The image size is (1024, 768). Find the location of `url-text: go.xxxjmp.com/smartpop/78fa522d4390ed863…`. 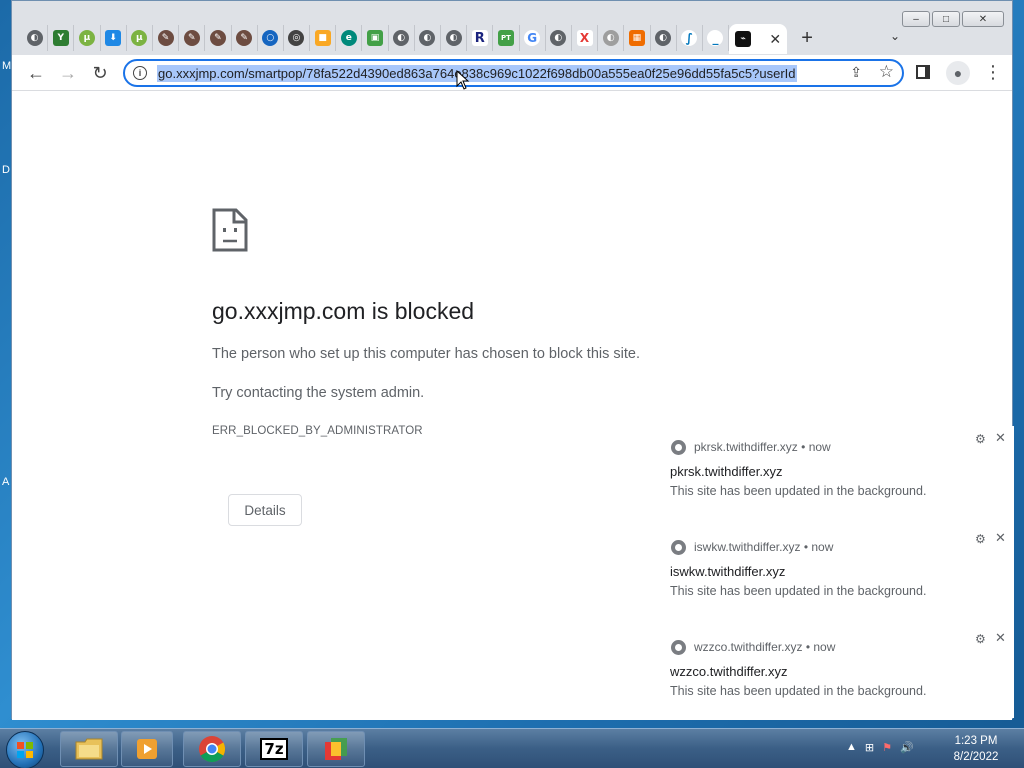

url-text: go.xxxjmp.com/smartpop/78fa522d4390ed863… is located at coordinates (477, 73).